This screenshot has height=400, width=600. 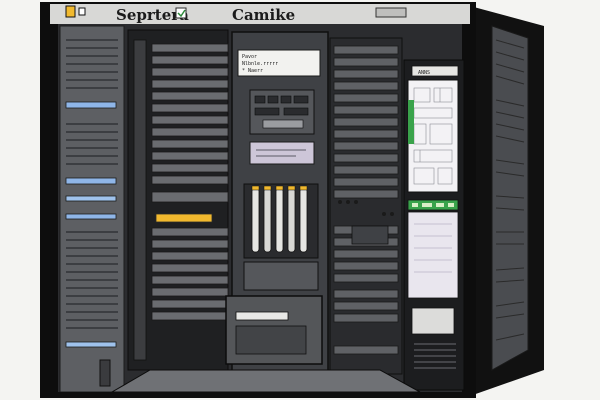 I want to click on panel-note-line1: Pavor, so click(x=249, y=57).